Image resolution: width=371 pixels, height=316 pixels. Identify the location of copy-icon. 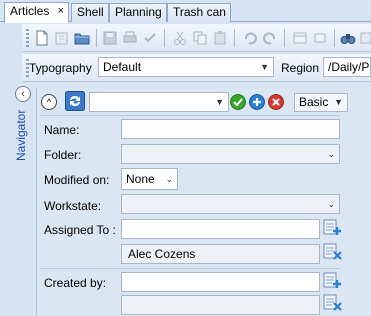
(200, 38).